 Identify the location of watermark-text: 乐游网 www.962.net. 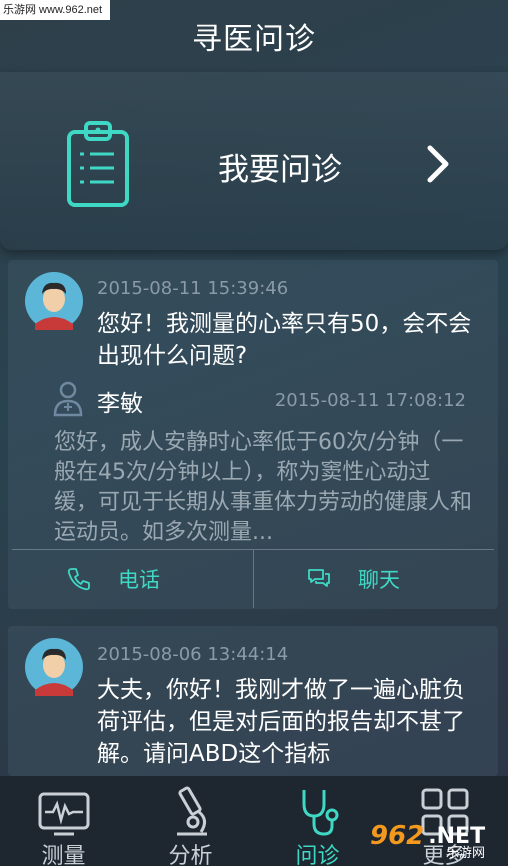
(55, 10).